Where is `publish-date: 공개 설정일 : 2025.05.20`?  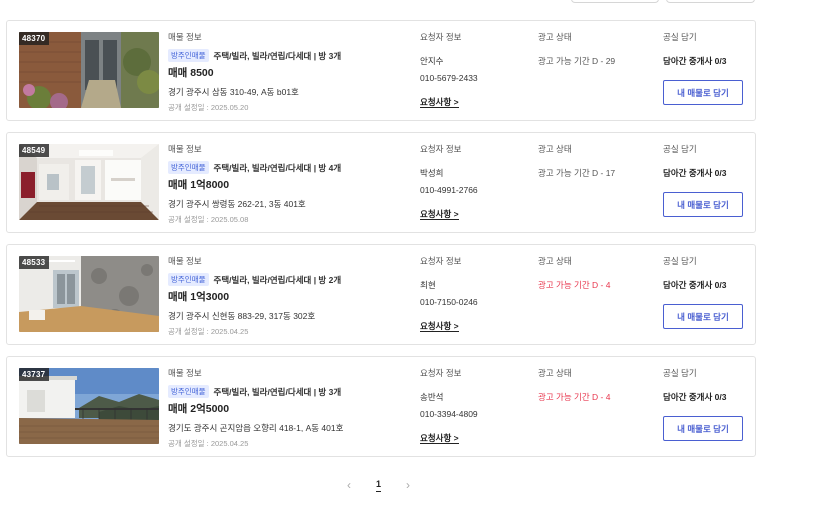 publish-date: 공개 설정일 : 2025.05.20 is located at coordinates (208, 107).